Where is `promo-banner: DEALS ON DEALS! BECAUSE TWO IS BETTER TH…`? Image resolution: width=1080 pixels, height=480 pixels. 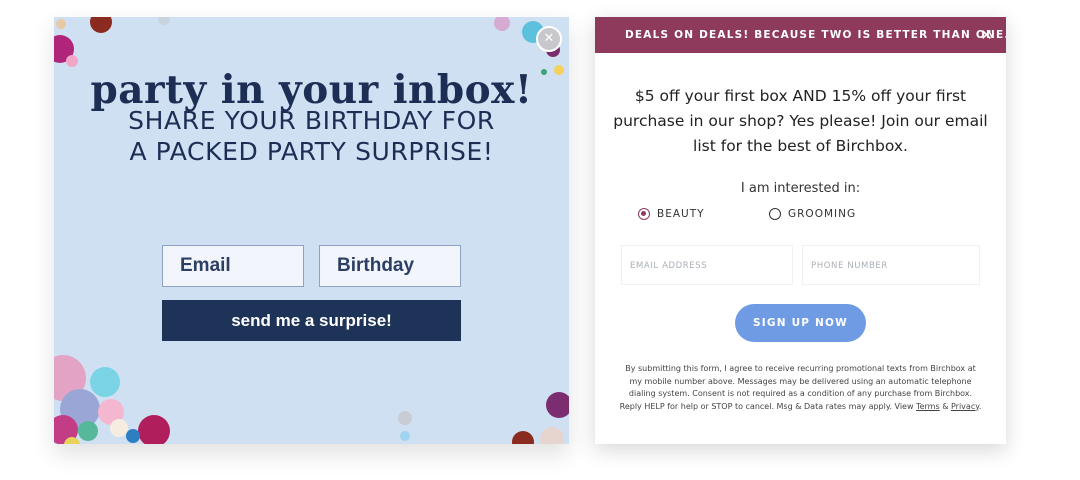
promo-banner: DEALS ON DEALS! BECAUSE TWO IS BETTER TH… is located at coordinates (800, 35).